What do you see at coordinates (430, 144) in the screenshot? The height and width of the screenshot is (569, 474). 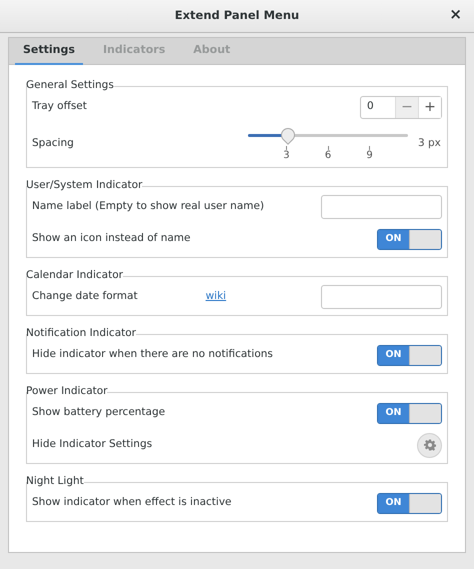 I see `slider-value: 3 px` at bounding box center [430, 144].